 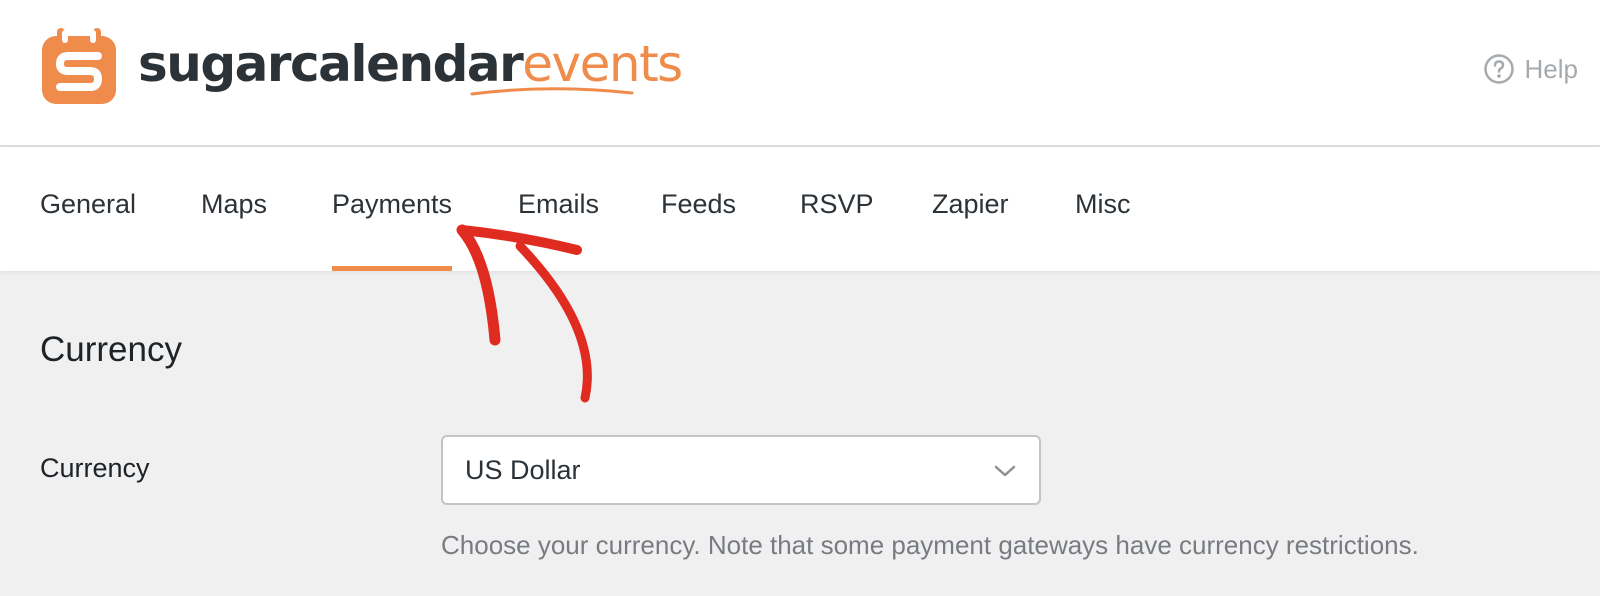 I want to click on calendar-s-logo-icon, so click(x=79, y=66).